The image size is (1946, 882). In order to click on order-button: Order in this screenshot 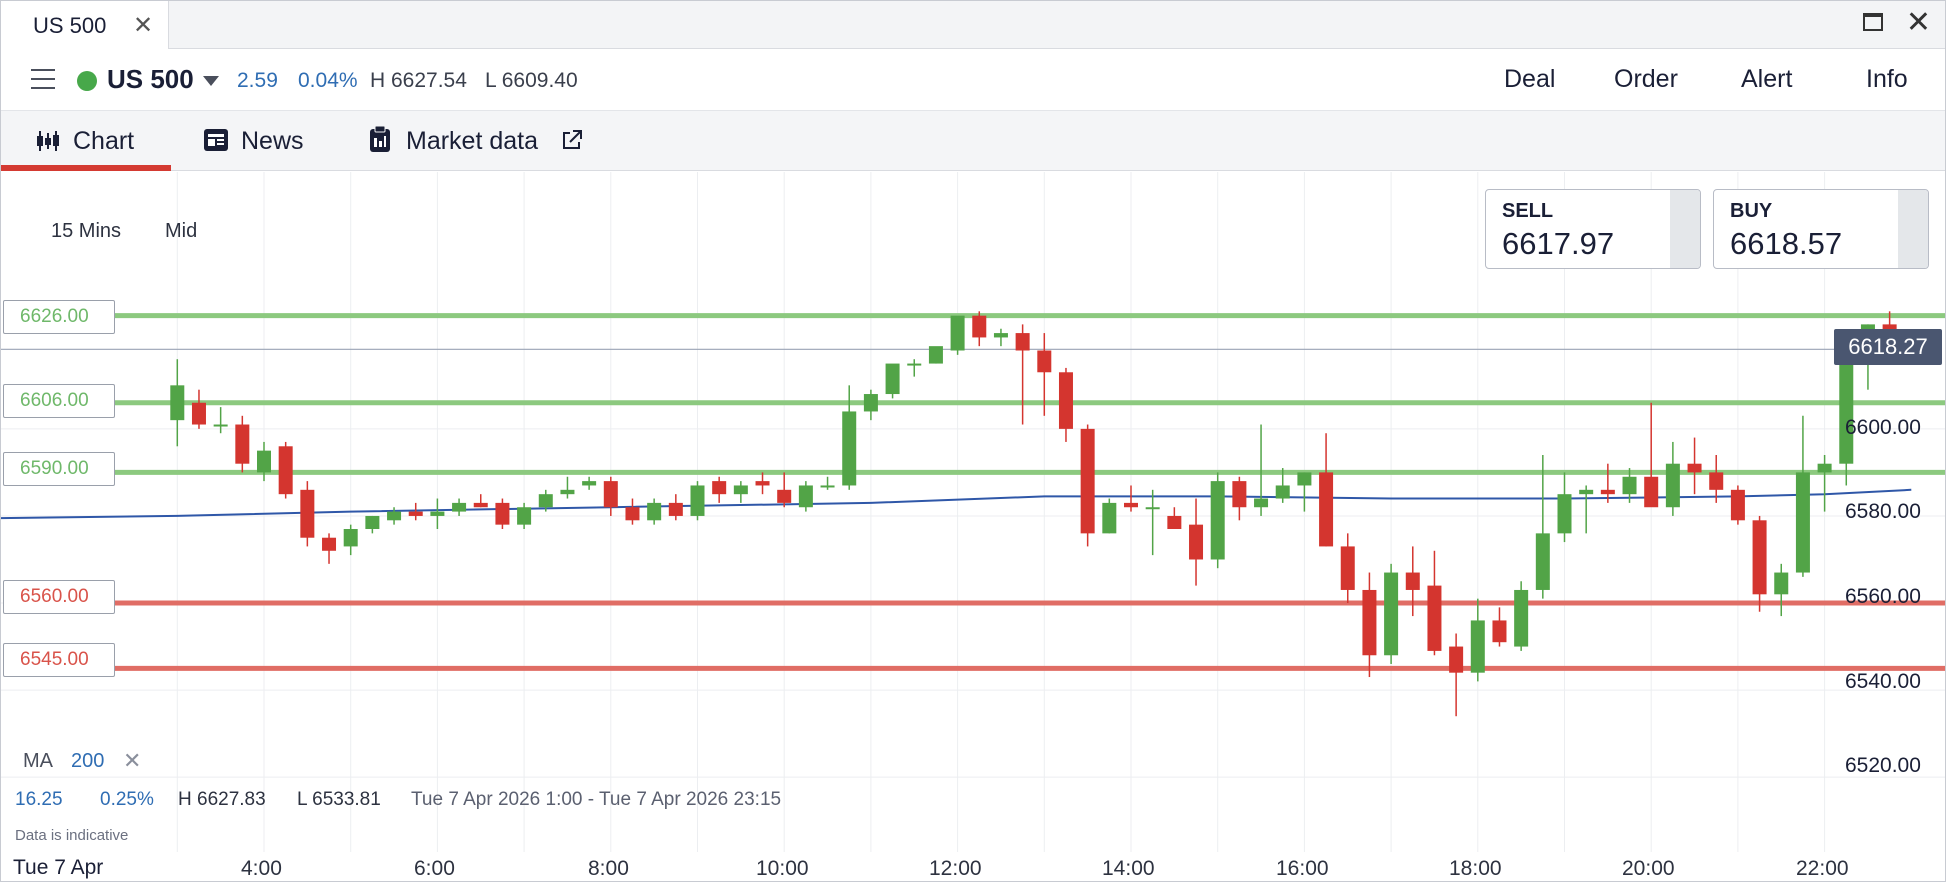, I will do `click(1646, 79)`.